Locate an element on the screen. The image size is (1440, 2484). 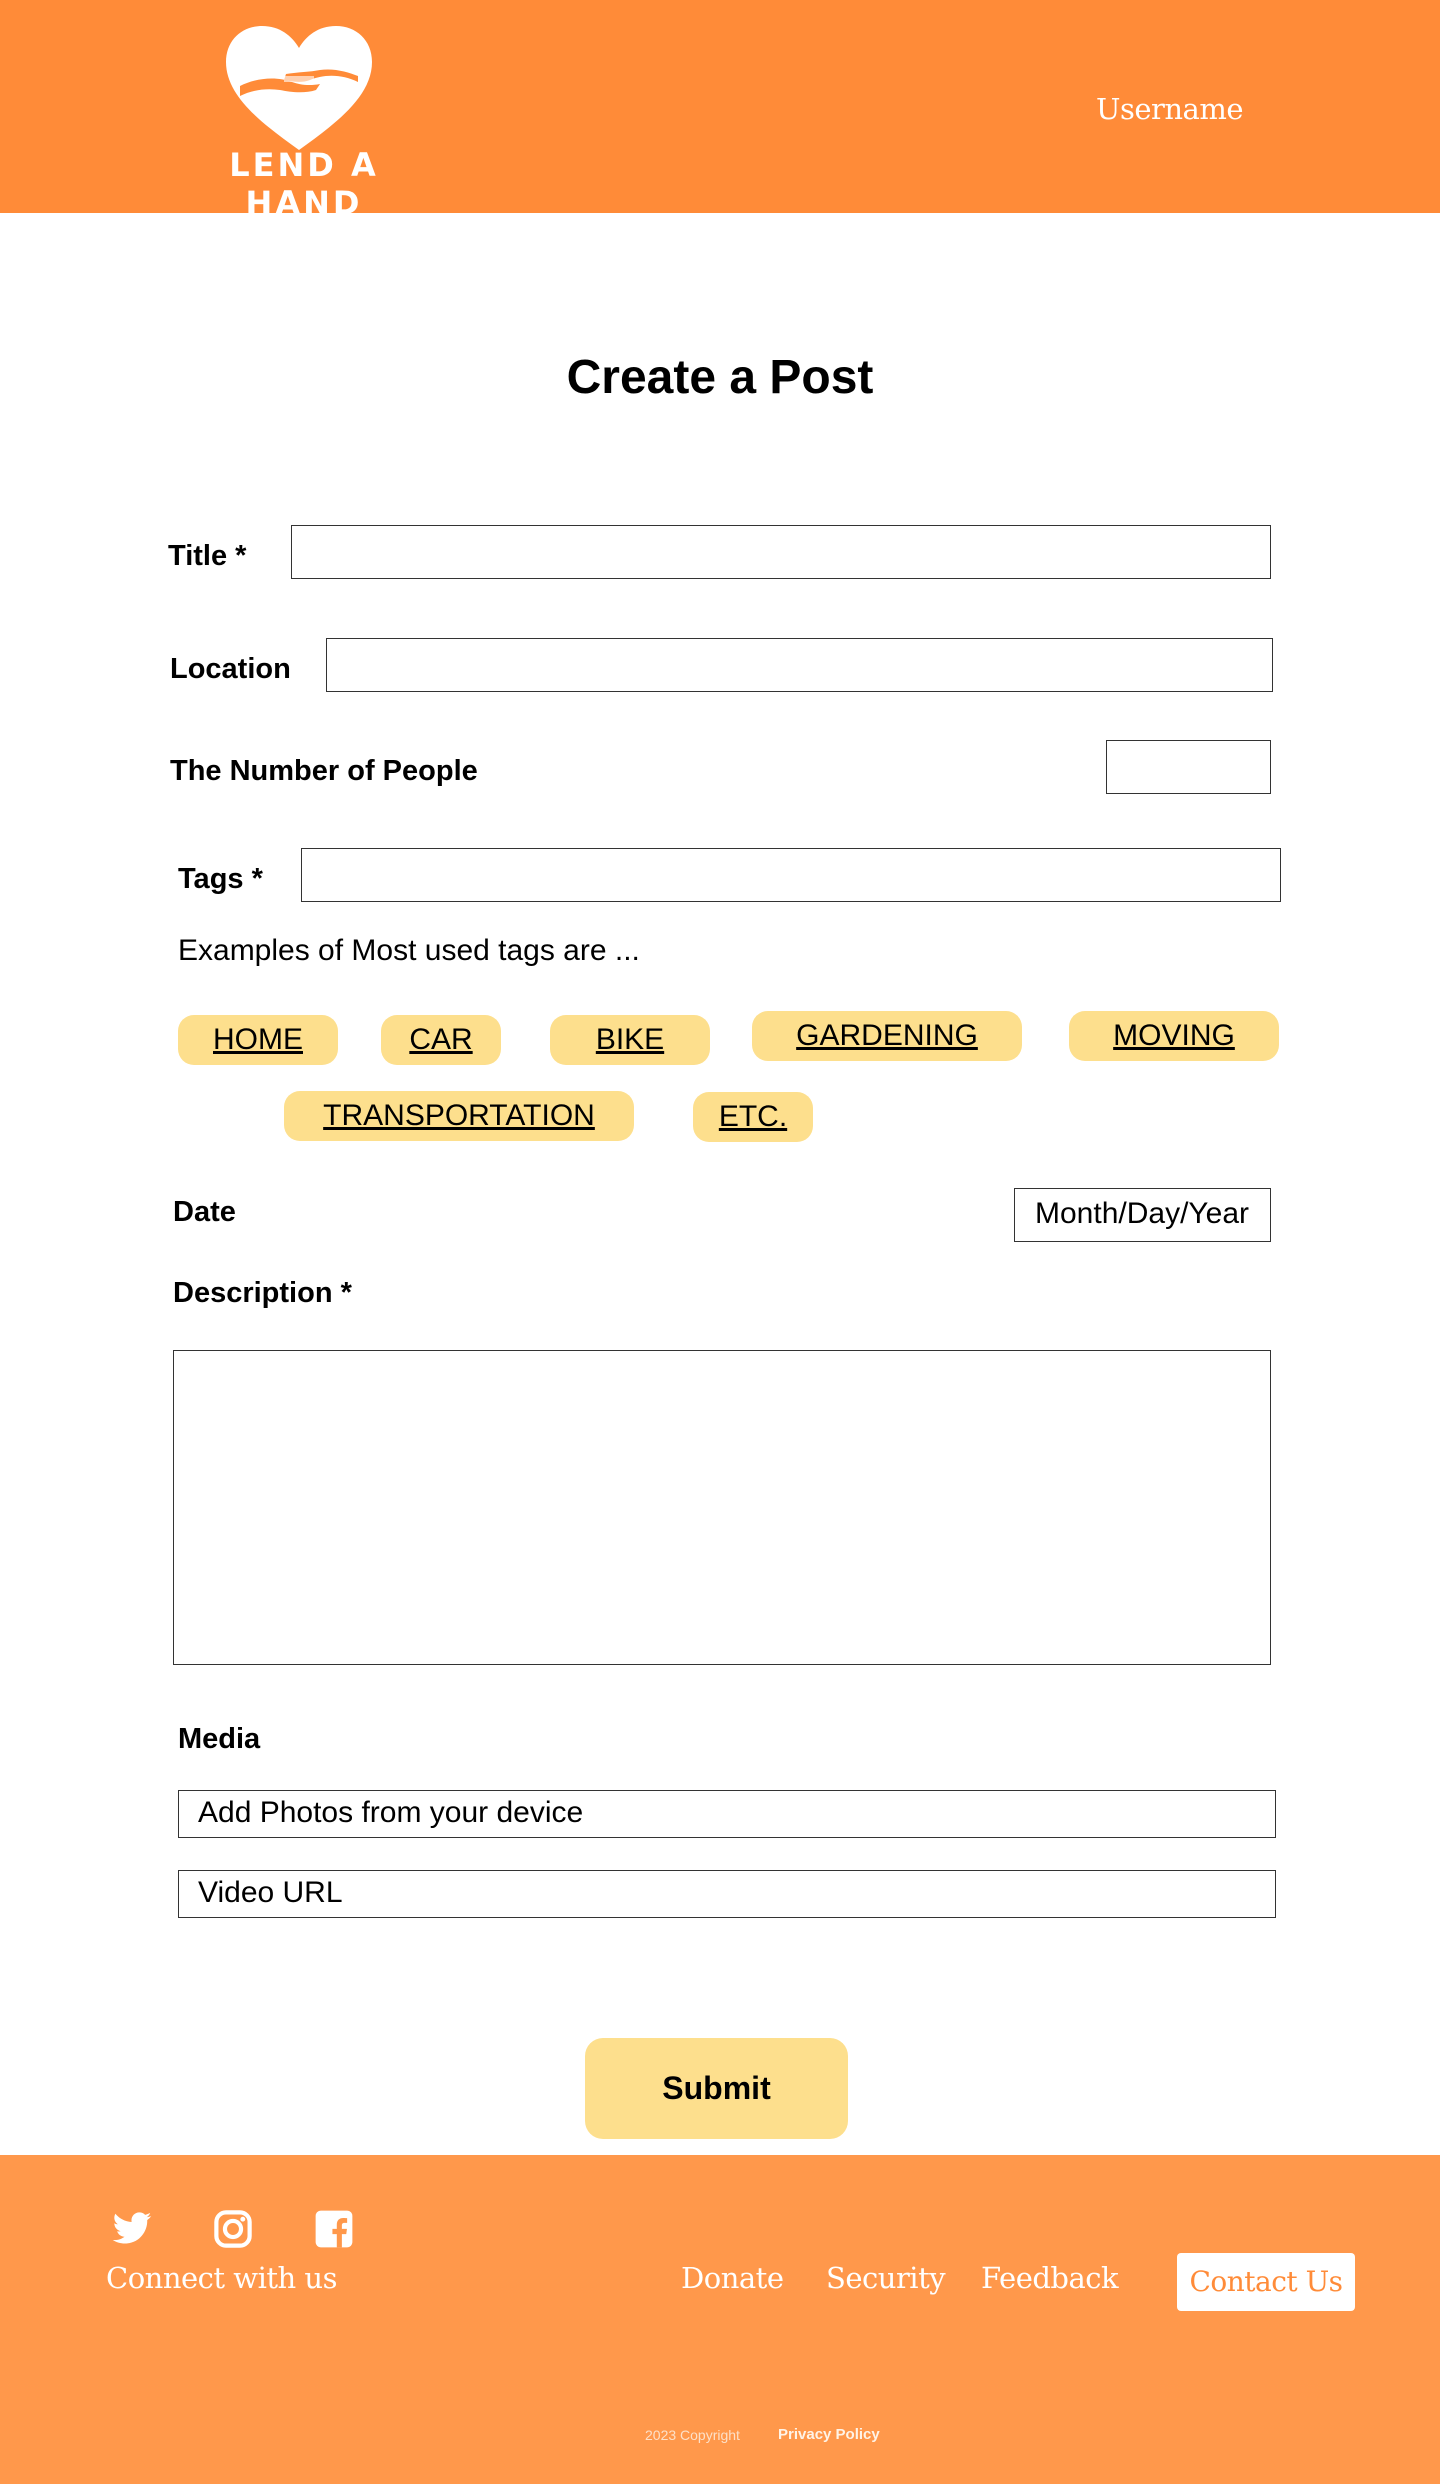
heart-hands-icon is located at coordinates (299, 88).